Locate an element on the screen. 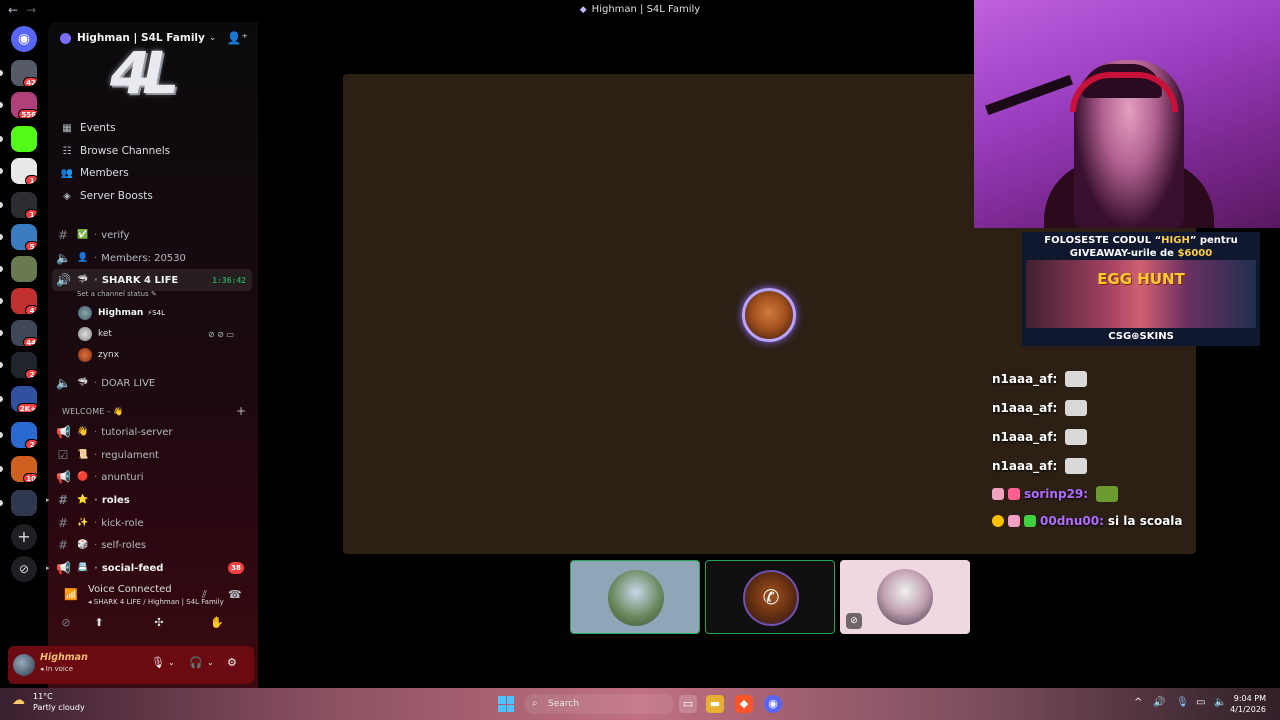 This screenshot has height=720, width=1280. badge-icon is located at coordinates (1014, 494).